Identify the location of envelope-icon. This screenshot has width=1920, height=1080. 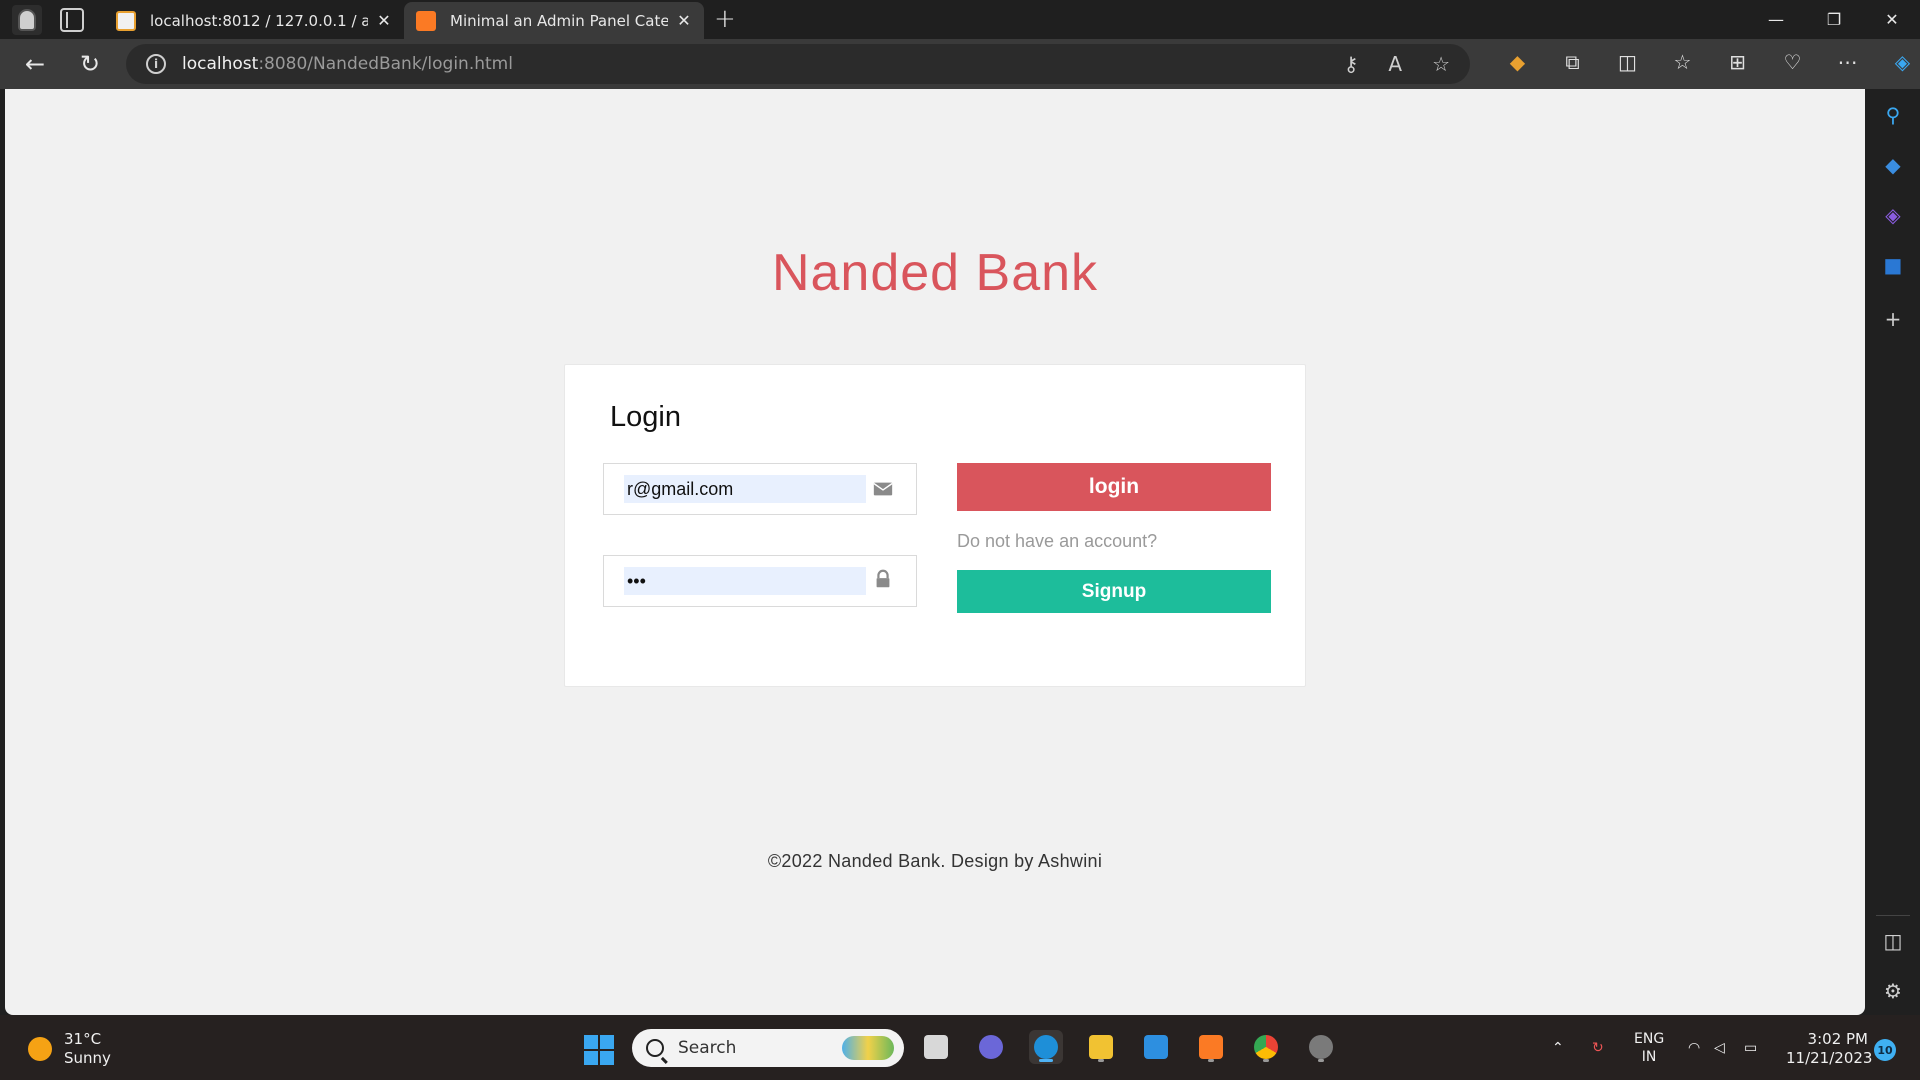
(883, 489).